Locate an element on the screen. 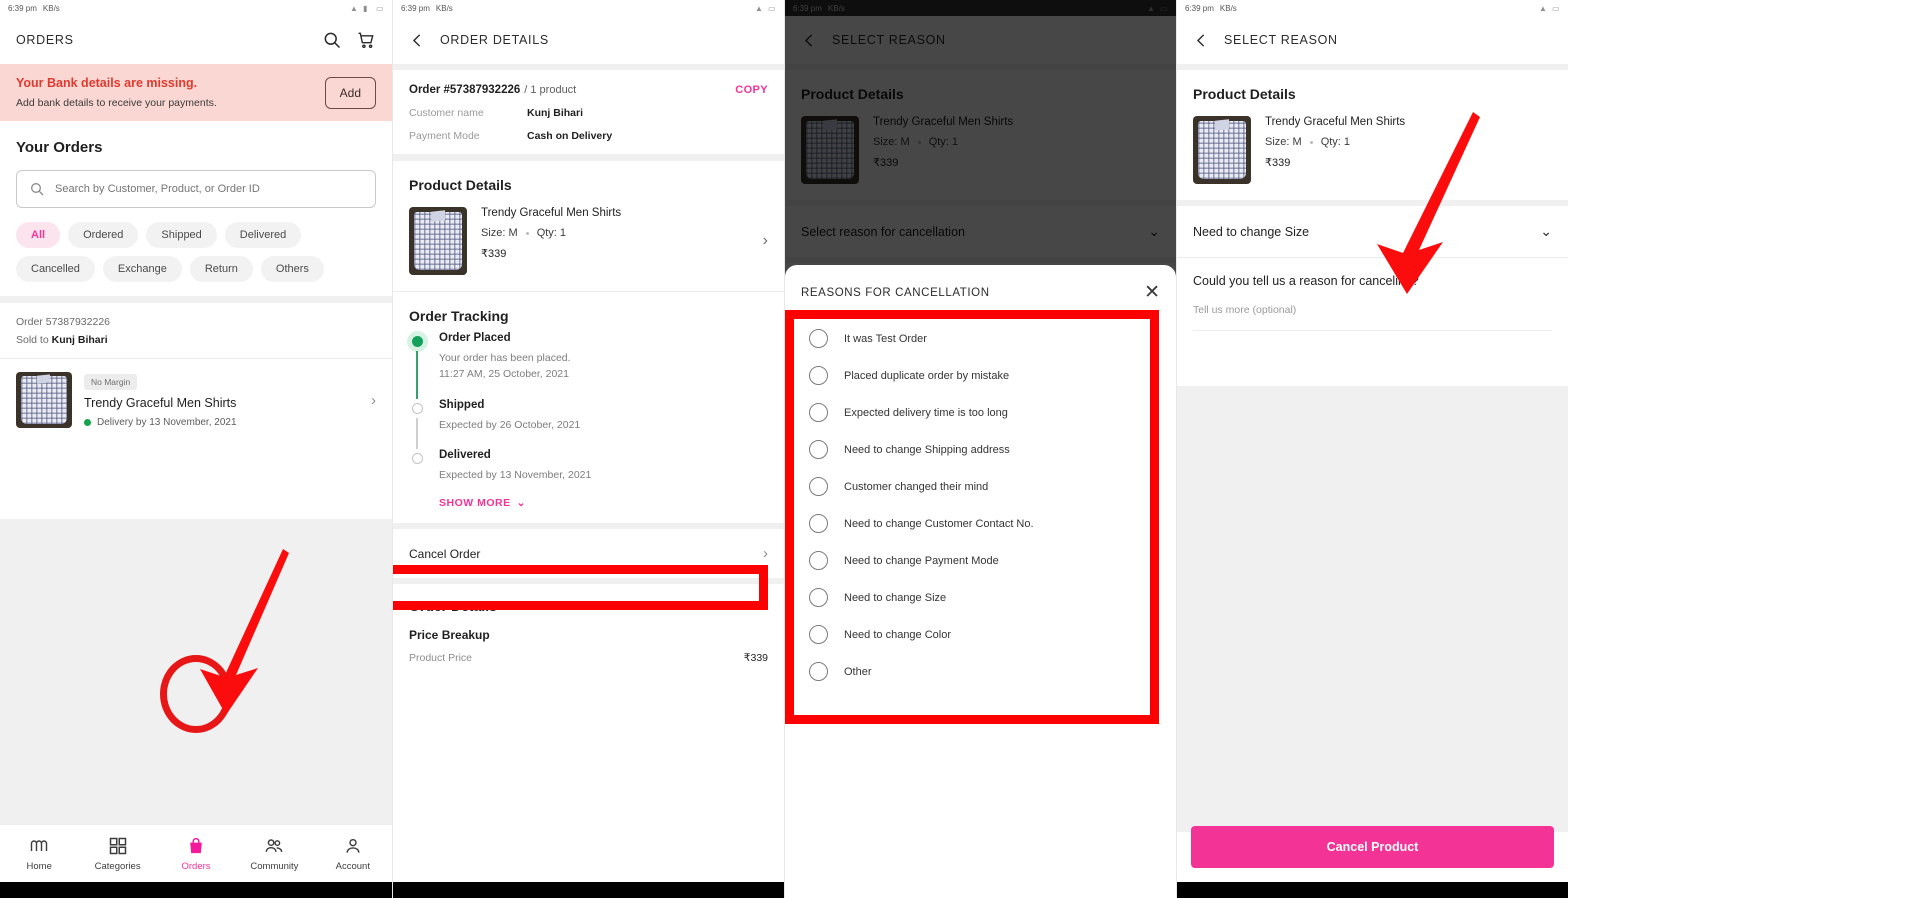 The height and width of the screenshot is (898, 1920). nav-item-account: Account is located at coordinates (353, 854).